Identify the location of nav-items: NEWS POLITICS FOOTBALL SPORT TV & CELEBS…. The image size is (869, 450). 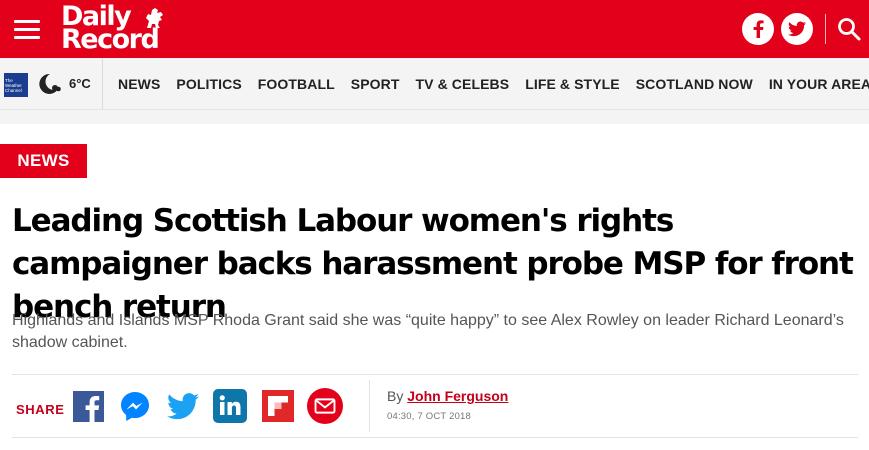
(493, 84).